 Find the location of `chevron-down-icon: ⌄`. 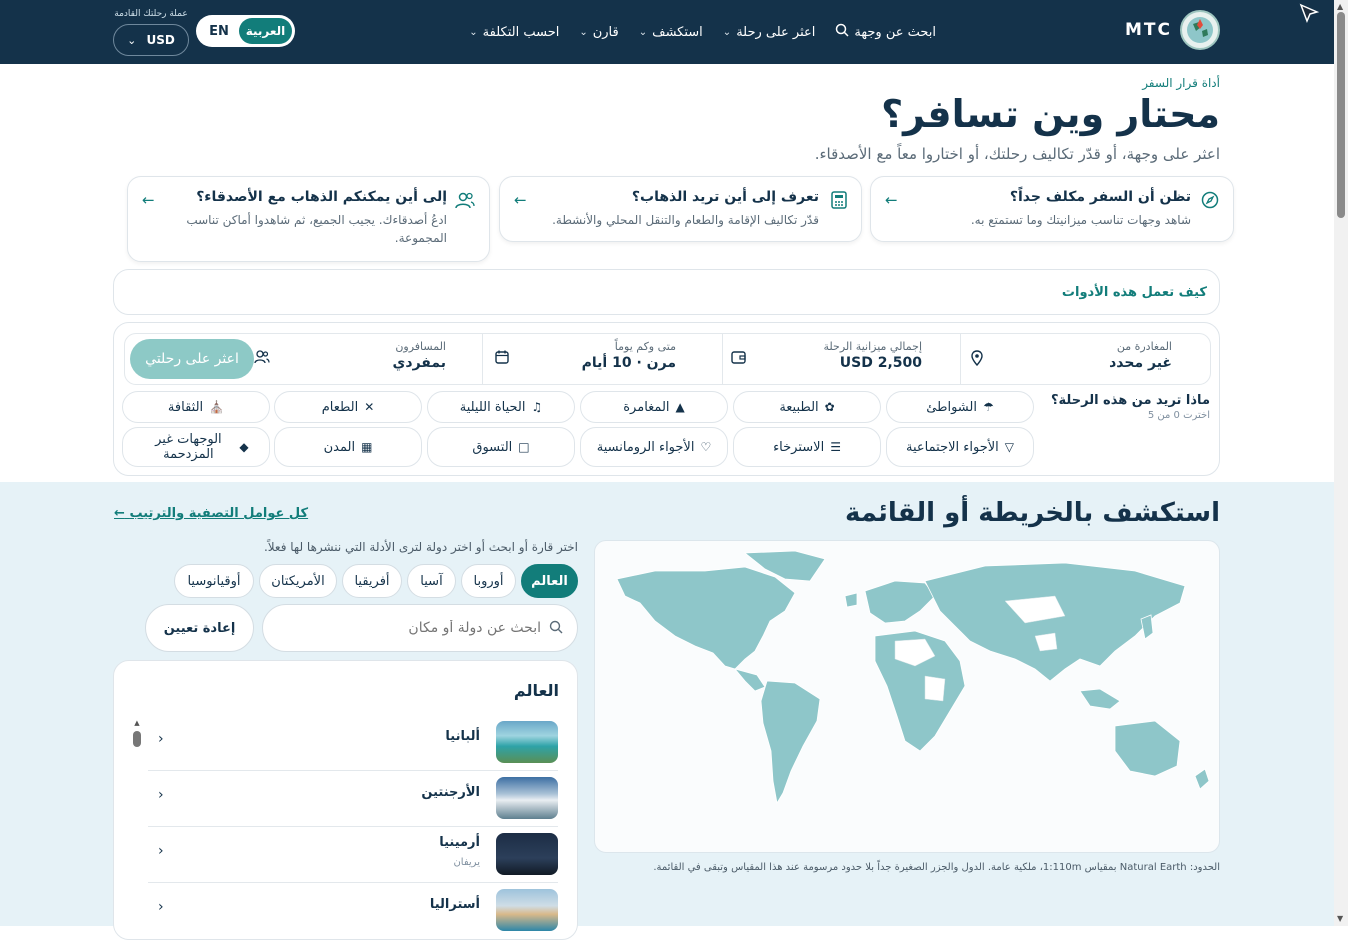

chevron-down-icon: ⌄ is located at coordinates (473, 32).